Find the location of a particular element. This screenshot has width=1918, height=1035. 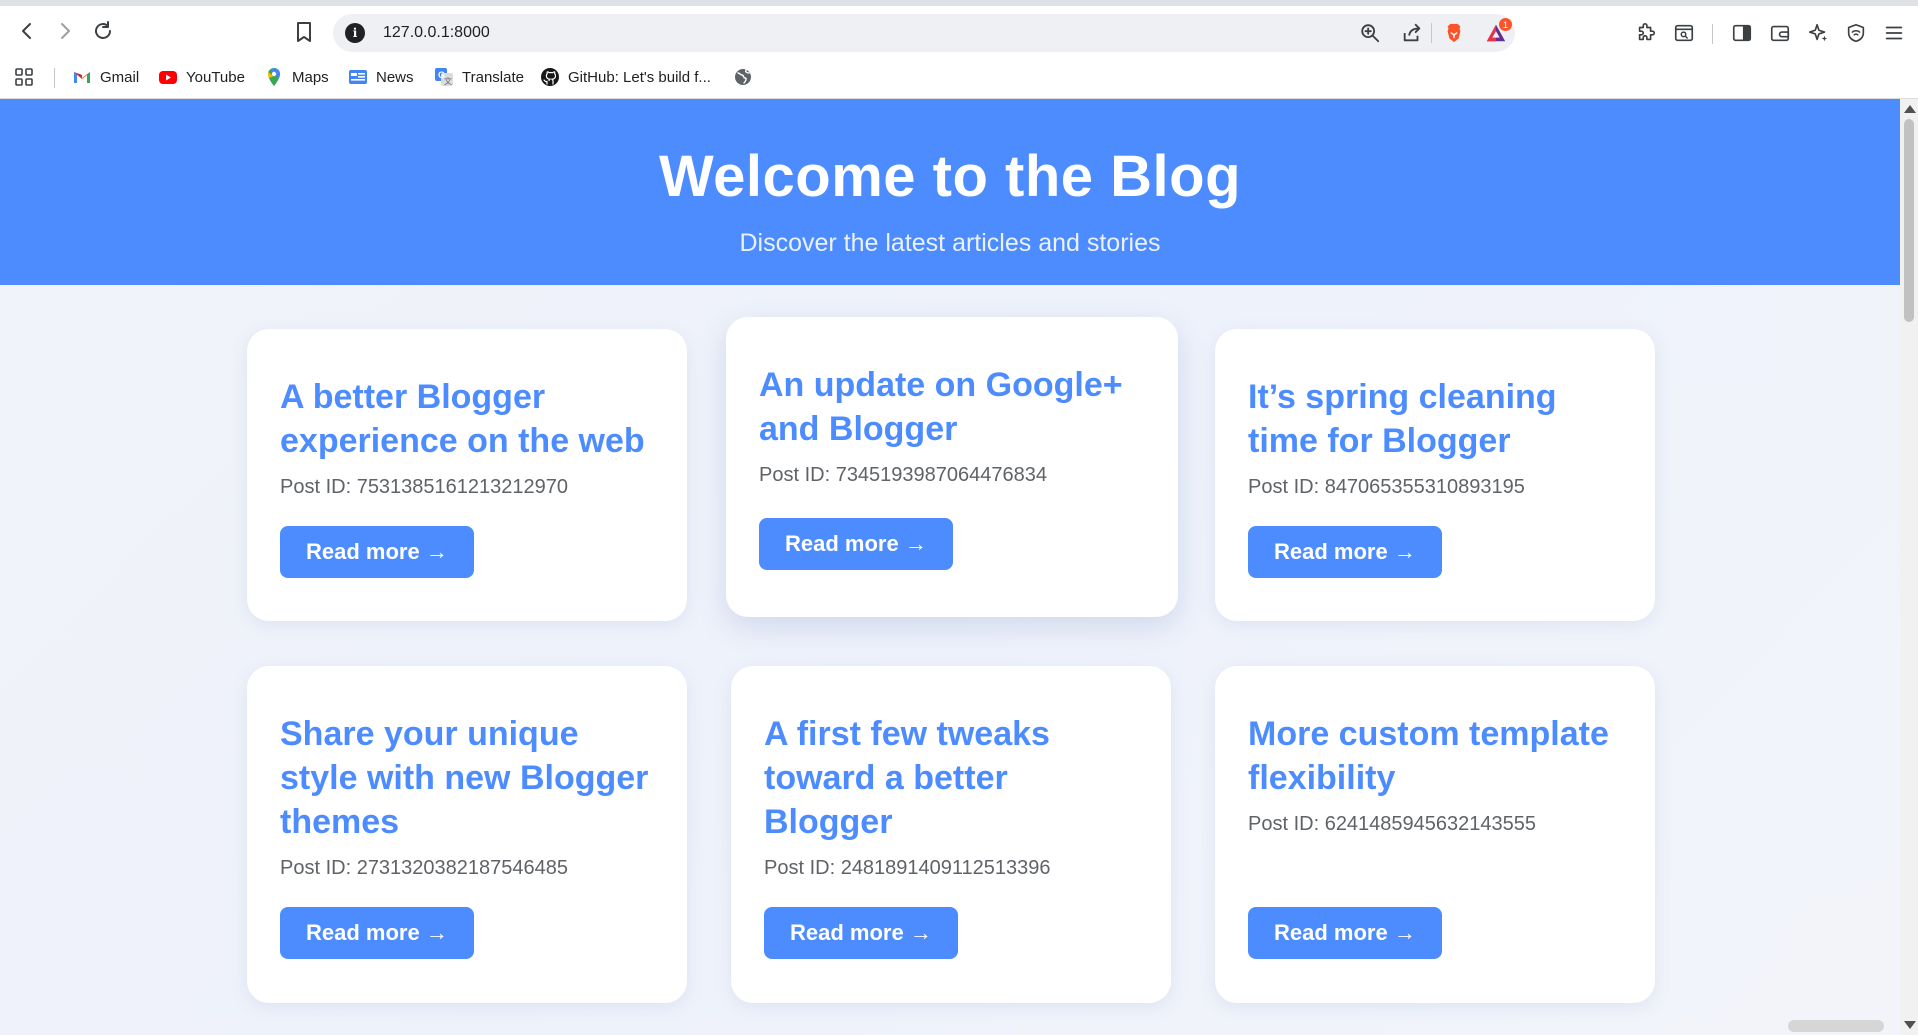

horizontal-scrollbar-thumb is located at coordinates (1836, 1026).